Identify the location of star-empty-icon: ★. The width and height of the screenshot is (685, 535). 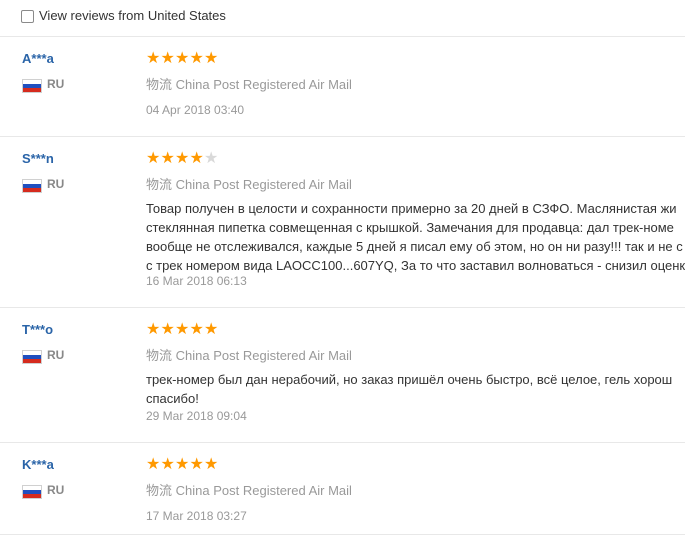
(211, 158).